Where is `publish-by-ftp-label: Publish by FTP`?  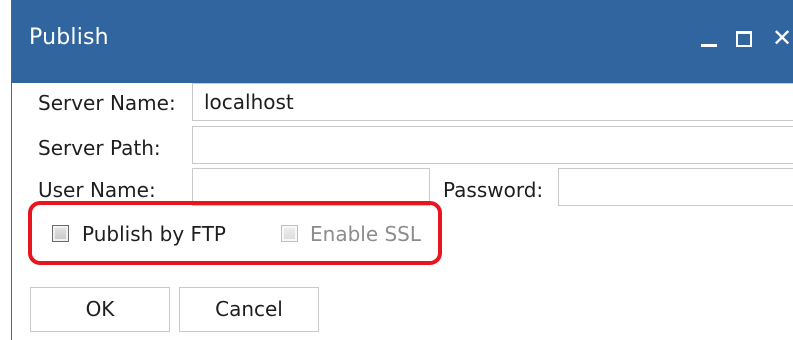 publish-by-ftp-label: Publish by FTP is located at coordinates (154, 234).